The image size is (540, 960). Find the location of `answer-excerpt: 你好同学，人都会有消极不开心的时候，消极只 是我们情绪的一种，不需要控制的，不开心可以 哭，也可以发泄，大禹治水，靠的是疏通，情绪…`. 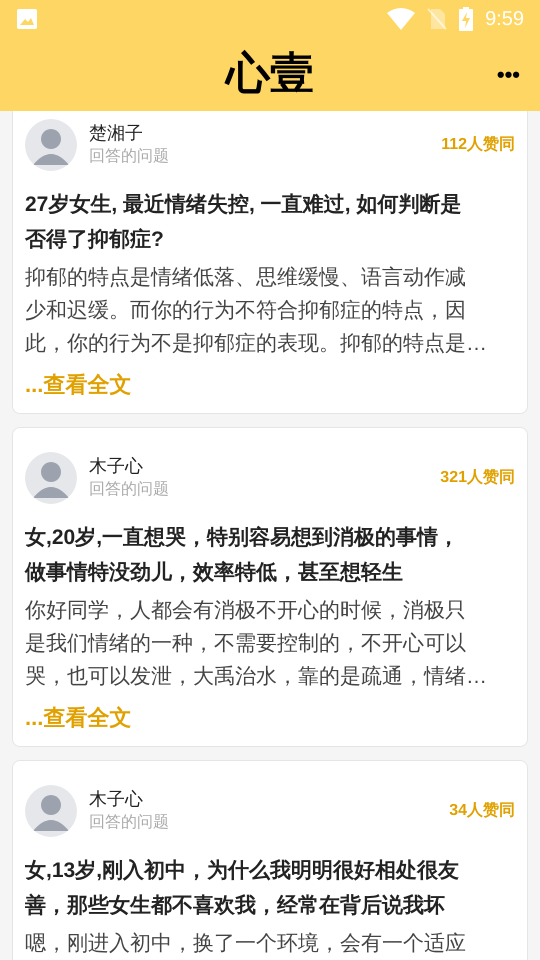

answer-excerpt: 你好同学，人都会有消极不开心的时候，消极只 是我们情绪的一种，不需要控制的，不开心可以 哭，也可以发泄，大禹治水，靠的是疏通，情绪… is located at coordinates (256, 644).